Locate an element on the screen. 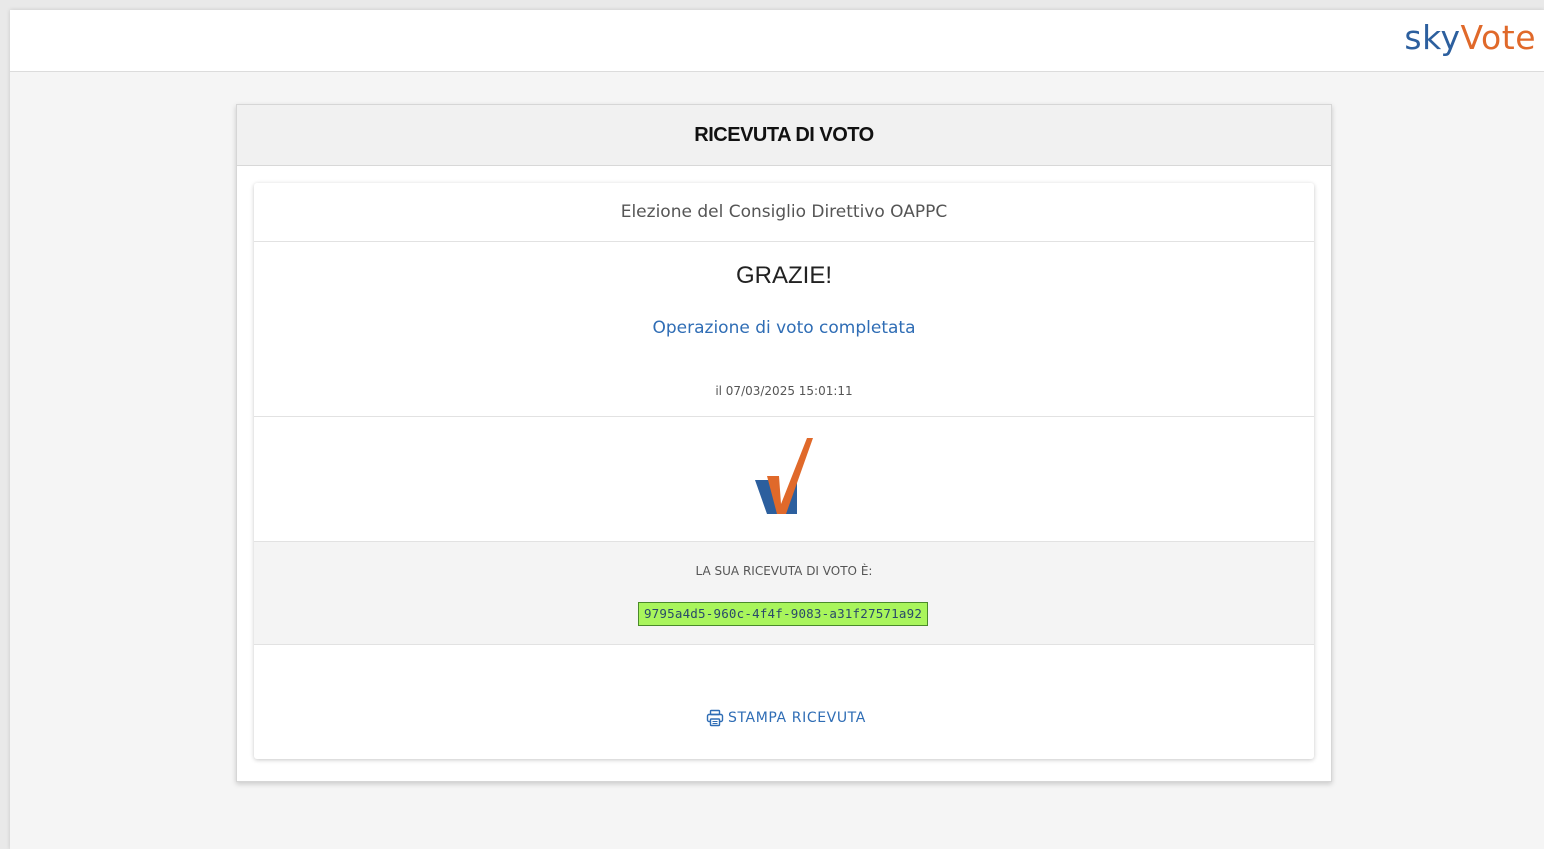  logo-row is located at coordinates (784, 479).